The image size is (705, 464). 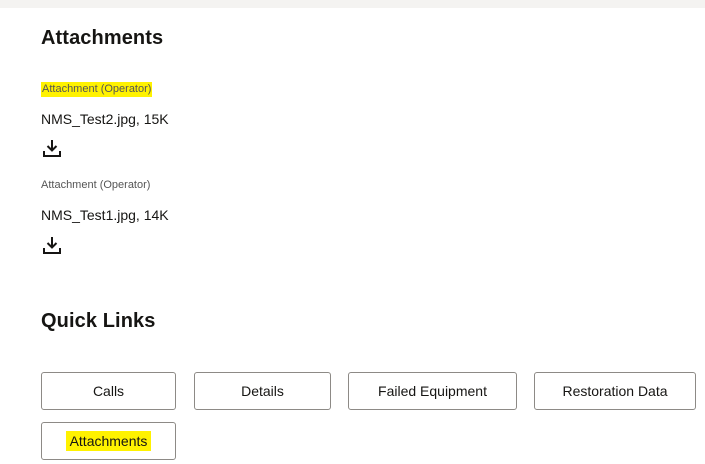 I want to click on restoration-data-button-label: Restoration Data, so click(x=615, y=391).